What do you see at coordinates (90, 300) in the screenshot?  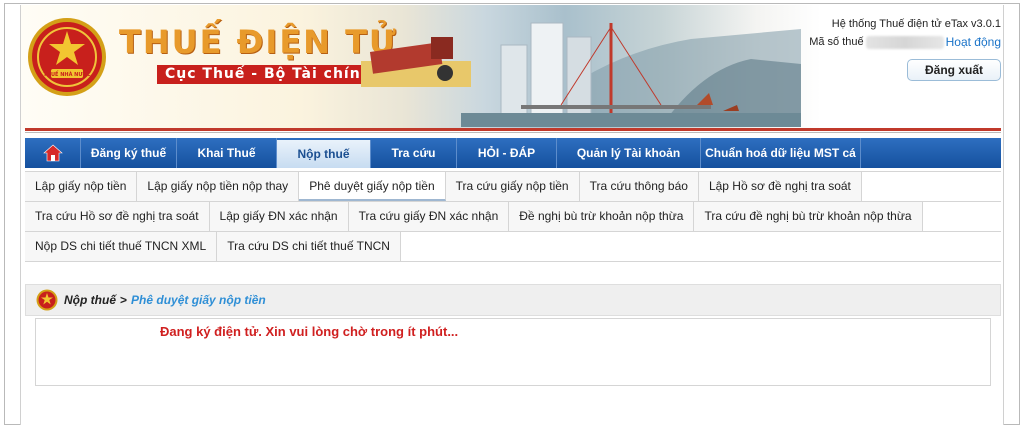 I see `breadcrumb-section: Nộp thuế` at bounding box center [90, 300].